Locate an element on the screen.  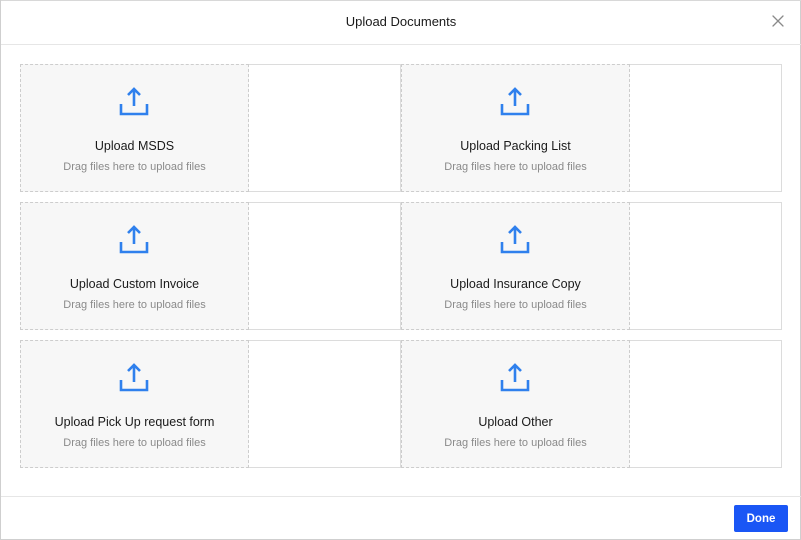
dropzone-label: Upload Custom Invoice is located at coordinates (134, 284).